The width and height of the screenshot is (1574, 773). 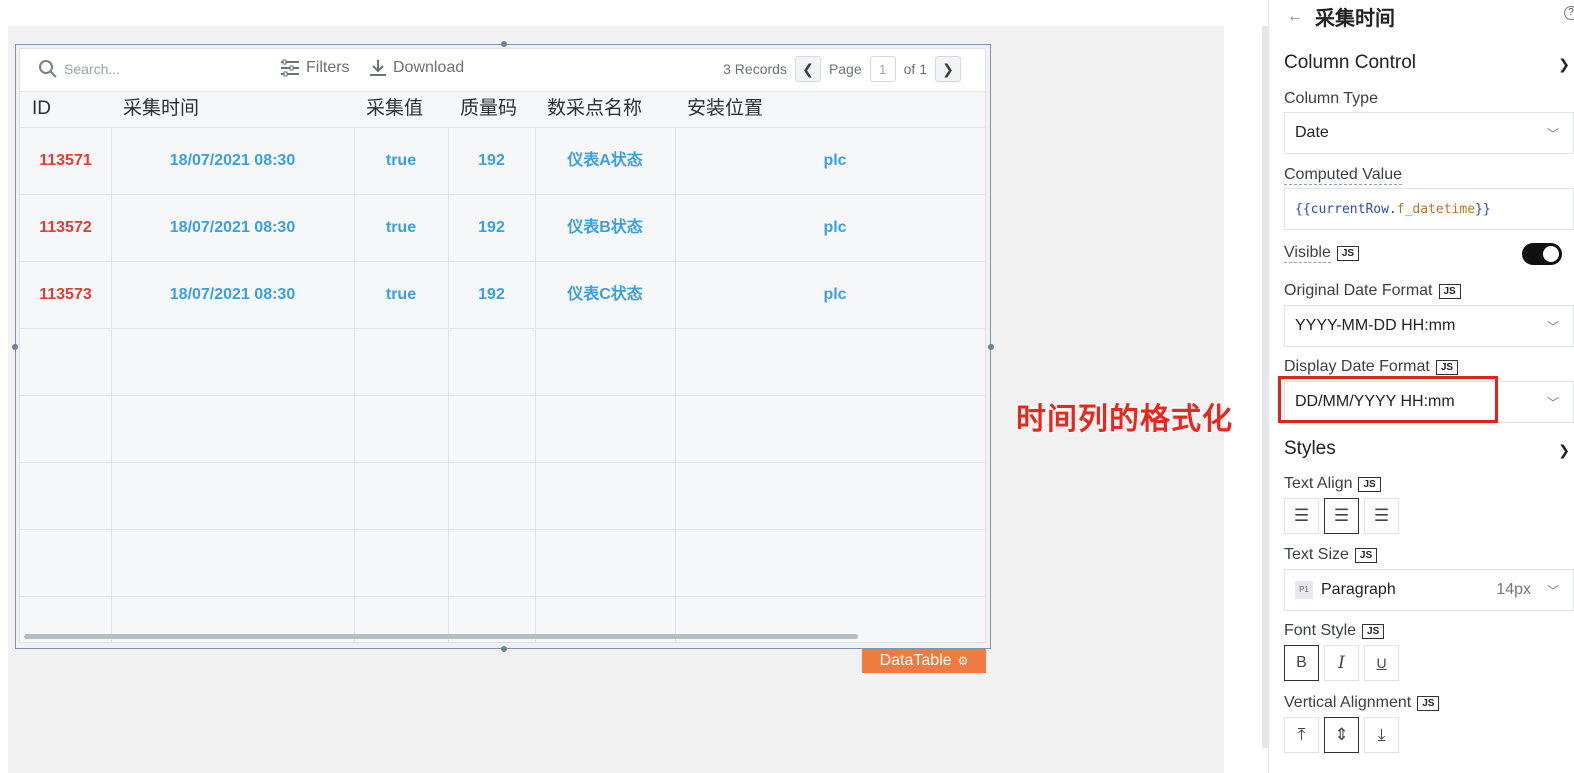 What do you see at coordinates (1388, 399) in the screenshot?
I see `highlight-box` at bounding box center [1388, 399].